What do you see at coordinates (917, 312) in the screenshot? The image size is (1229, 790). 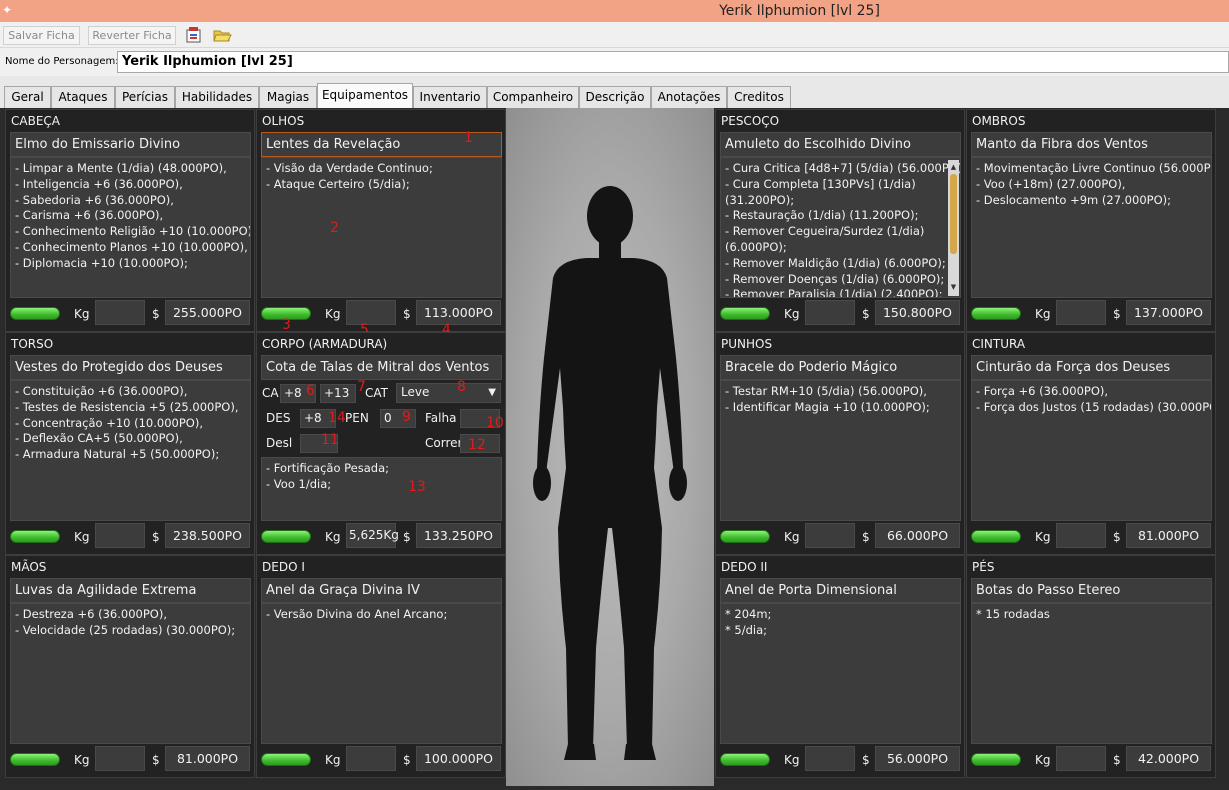 I see `price-field: 150.800PO` at bounding box center [917, 312].